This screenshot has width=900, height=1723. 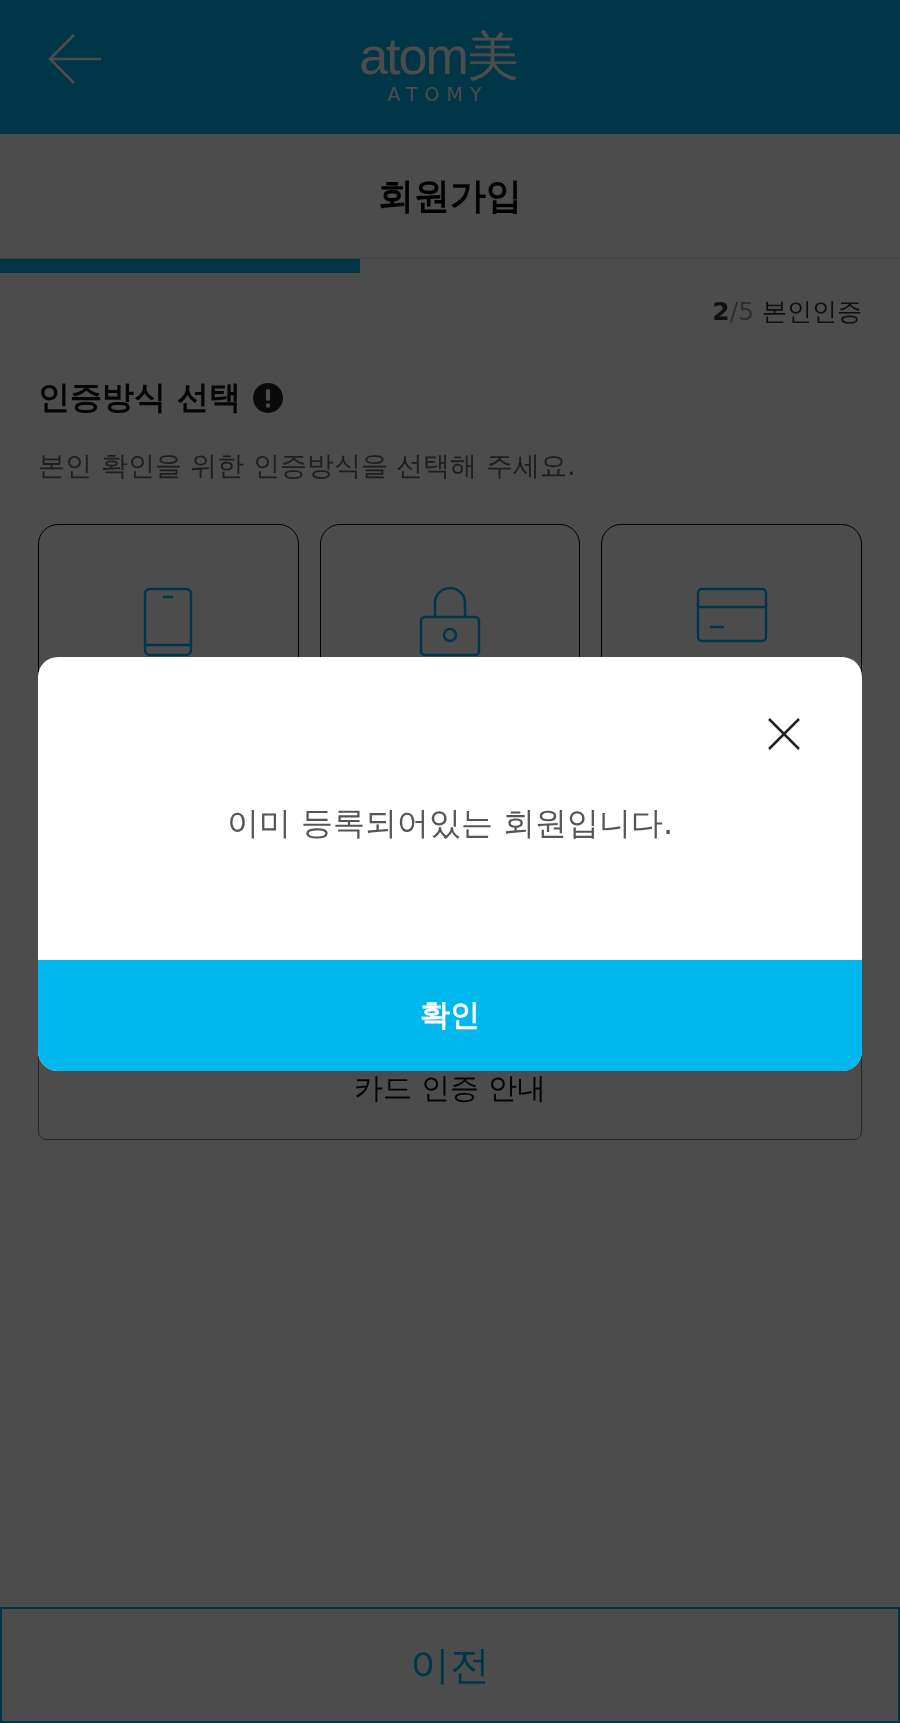 What do you see at coordinates (784, 734) in the screenshot?
I see `close-icon` at bounding box center [784, 734].